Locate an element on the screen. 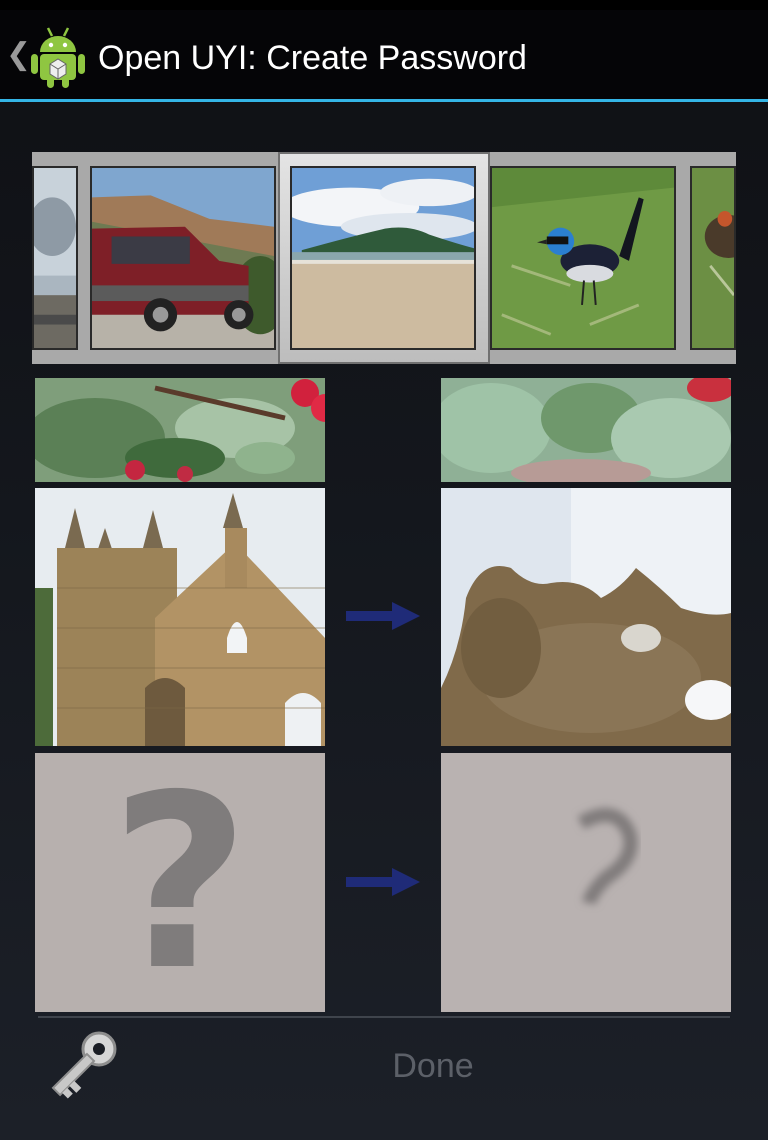 This screenshot has width=768, height=1140. carousel-thumb-beach-headland is located at coordinates (383, 258).